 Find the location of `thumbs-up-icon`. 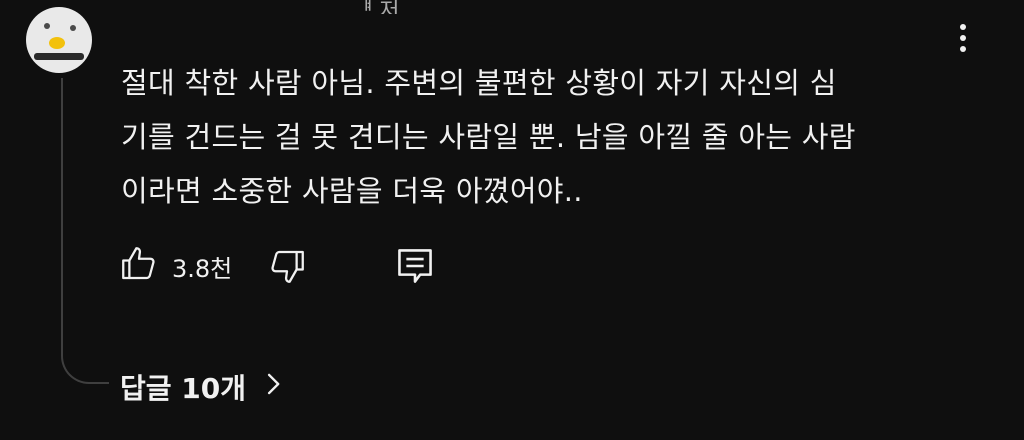

thumbs-up-icon is located at coordinates (139, 266).